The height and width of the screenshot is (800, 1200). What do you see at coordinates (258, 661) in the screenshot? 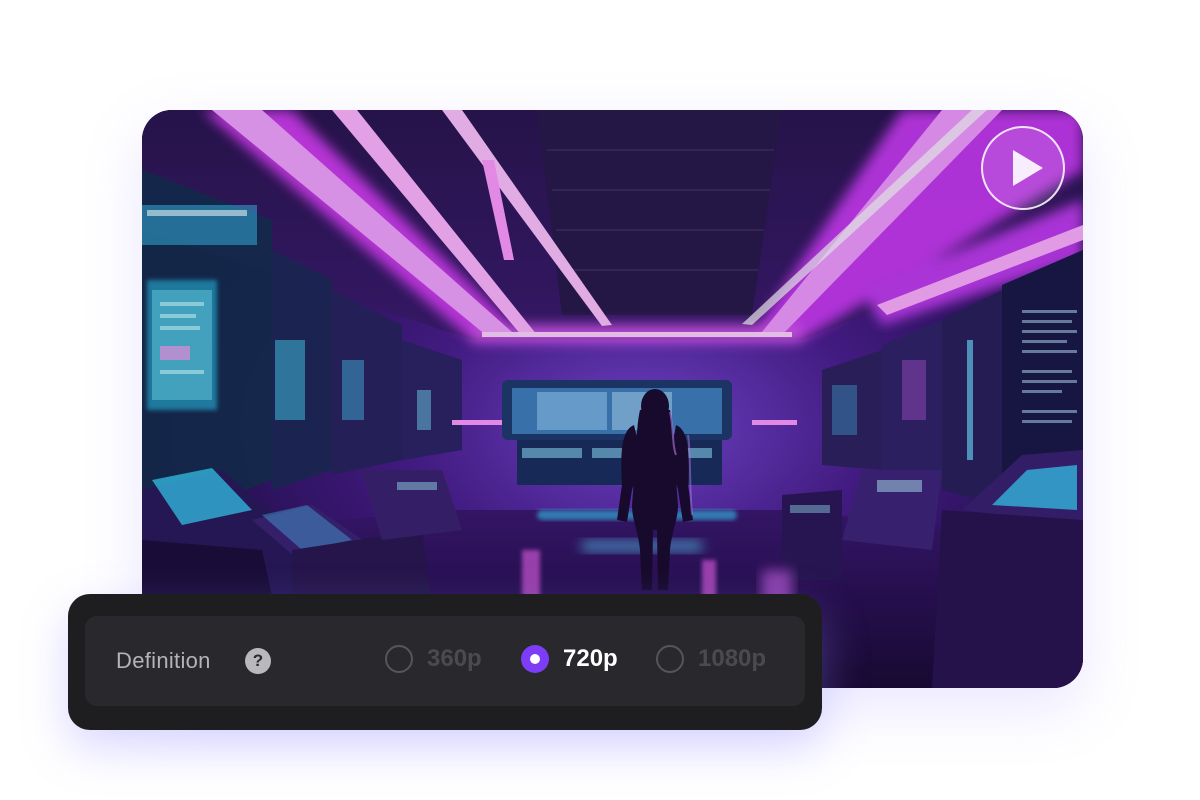
I see `question-circle-icon: ?` at bounding box center [258, 661].